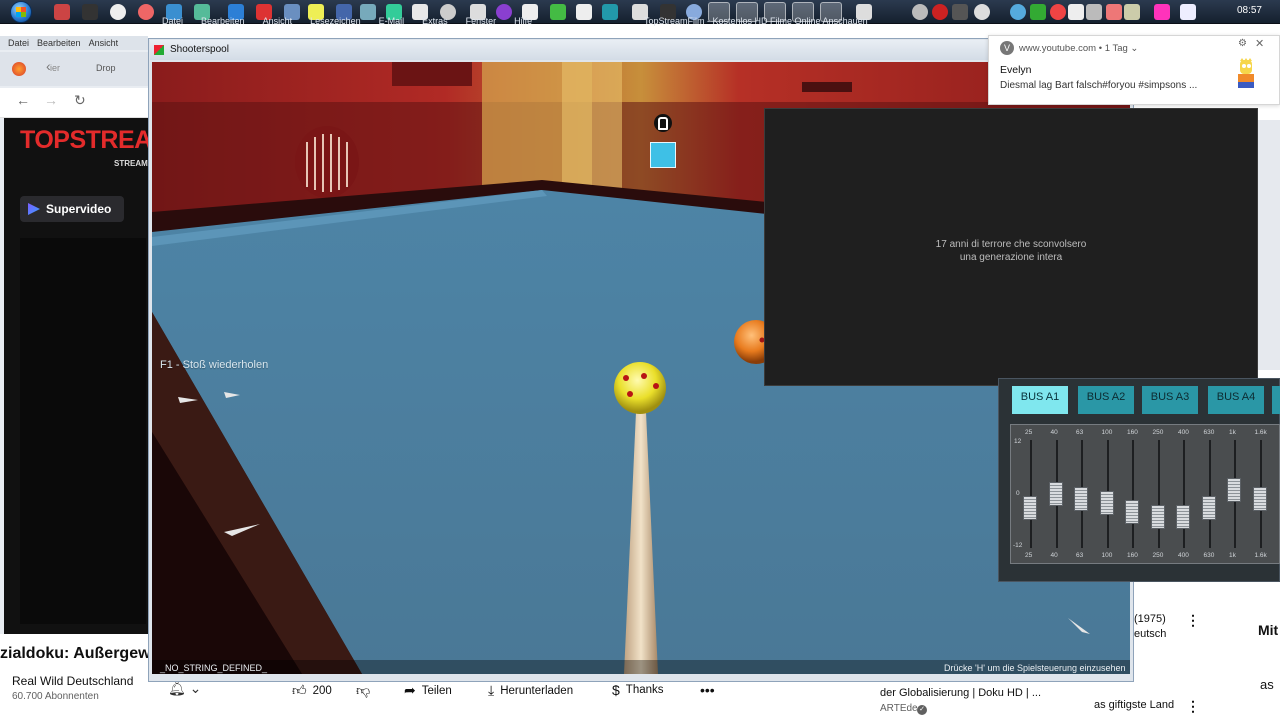  What do you see at coordinates (83, 431) in the screenshot?
I see `video-player` at bounding box center [83, 431].